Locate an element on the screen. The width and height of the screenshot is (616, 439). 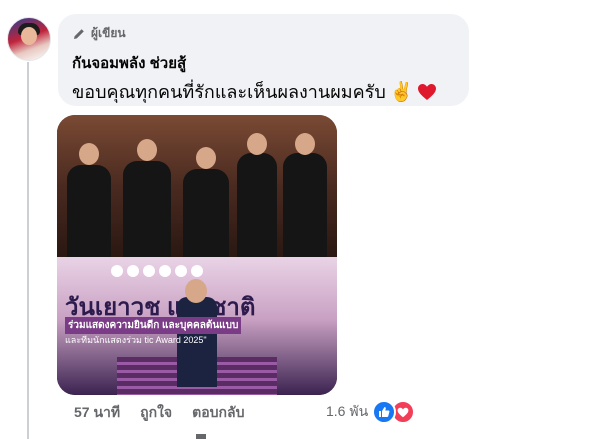
comment-actions: 57 นาที ถูกใจ ตอบกลับ is located at coordinates (172, 413).